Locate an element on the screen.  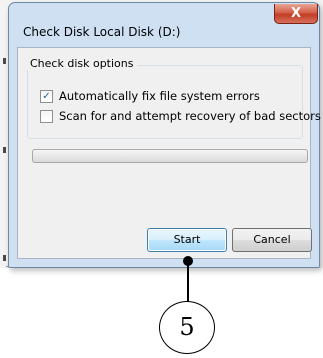
progress-bar is located at coordinates (170, 156).